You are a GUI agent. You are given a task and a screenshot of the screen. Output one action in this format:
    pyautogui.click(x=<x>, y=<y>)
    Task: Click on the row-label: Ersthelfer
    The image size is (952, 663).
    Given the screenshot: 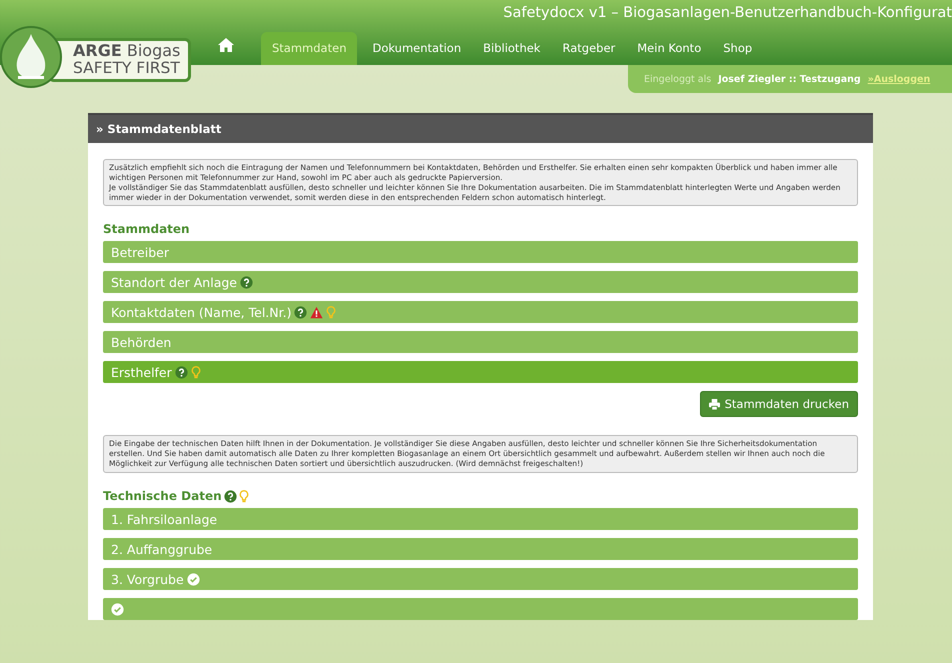 What is the action you would take?
    pyautogui.click(x=141, y=372)
    